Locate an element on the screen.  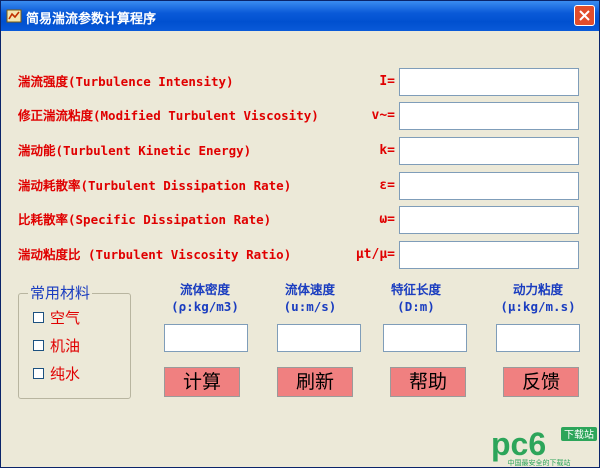
material-oil-option: 机油 is located at coordinates (56, 345).